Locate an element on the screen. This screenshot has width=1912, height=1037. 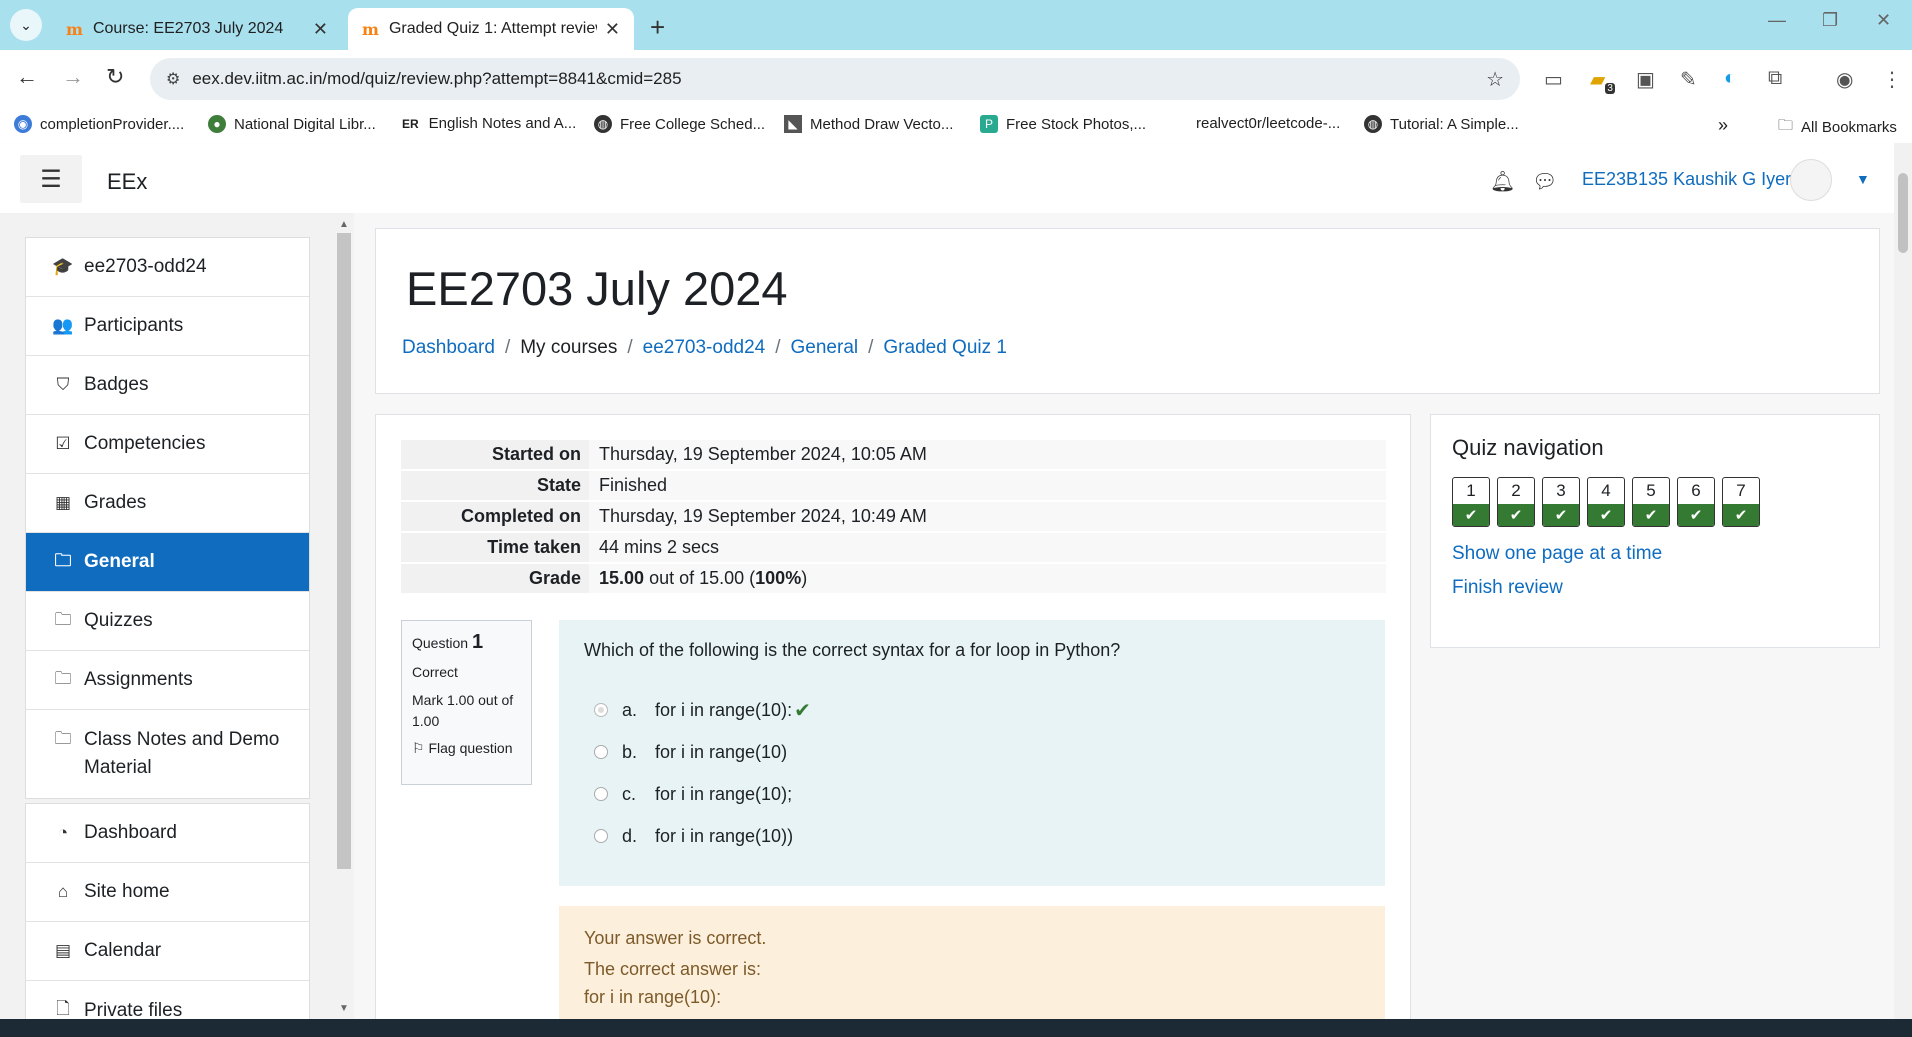
browser-tab-course: m Course: EE2703 July 2024 ✕ is located at coordinates (197, 29).